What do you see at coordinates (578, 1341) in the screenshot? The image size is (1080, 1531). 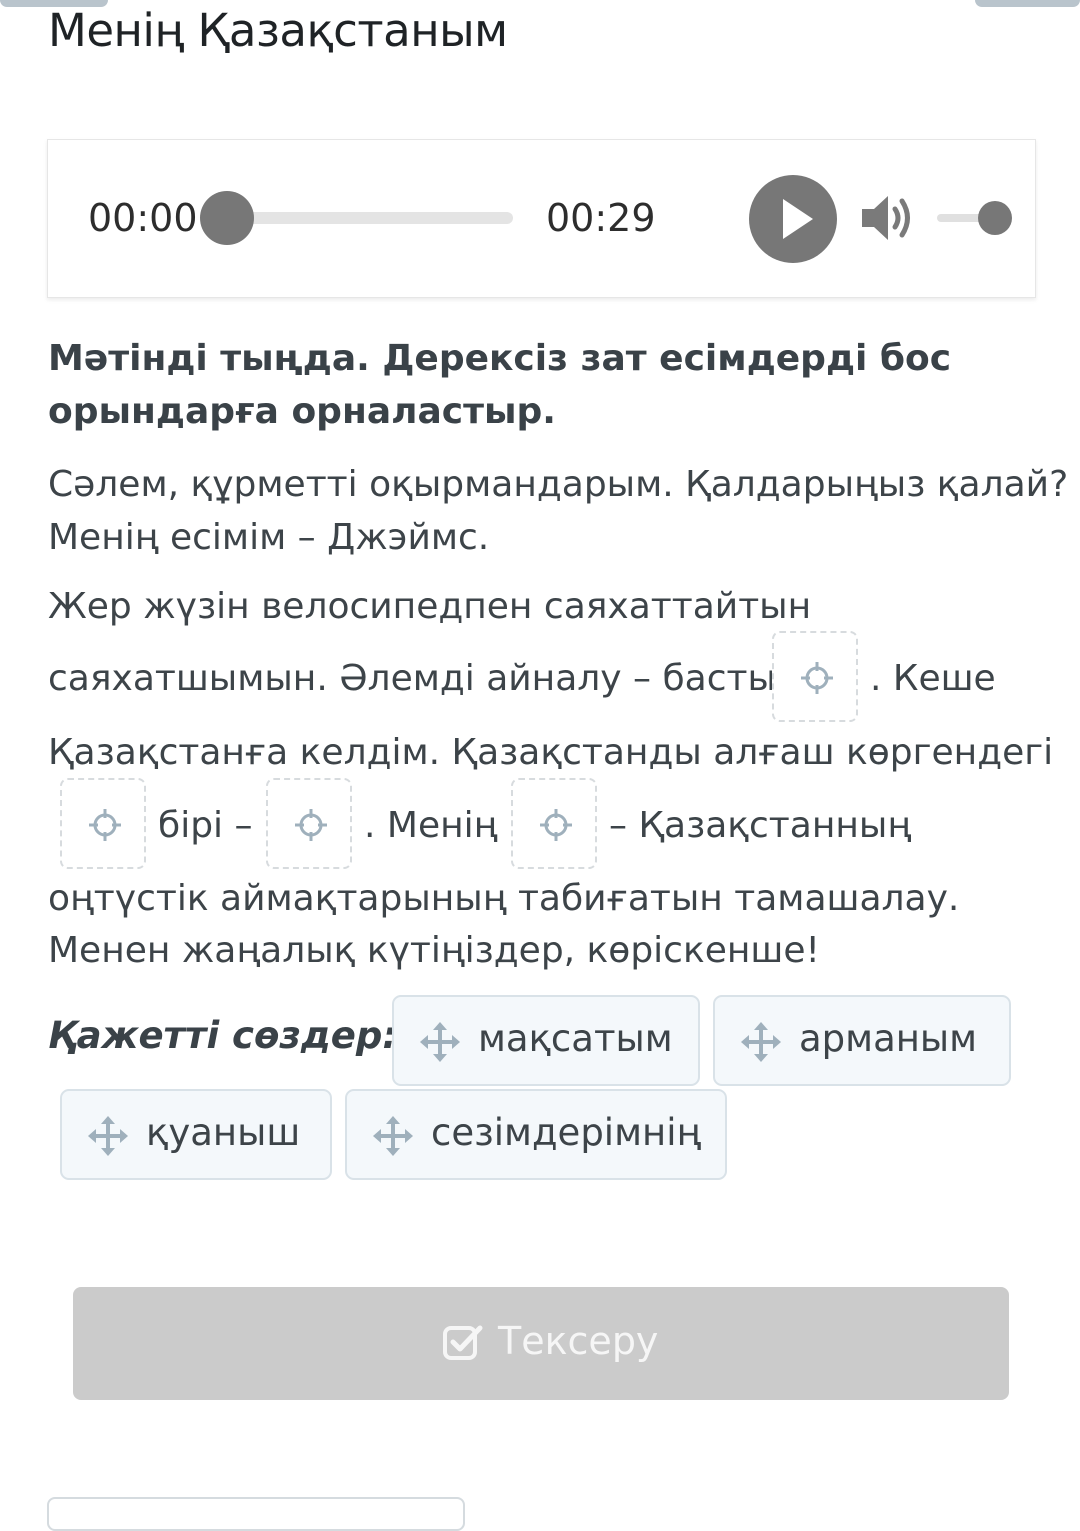 I see `check-button-label: Тексеру` at bounding box center [578, 1341].